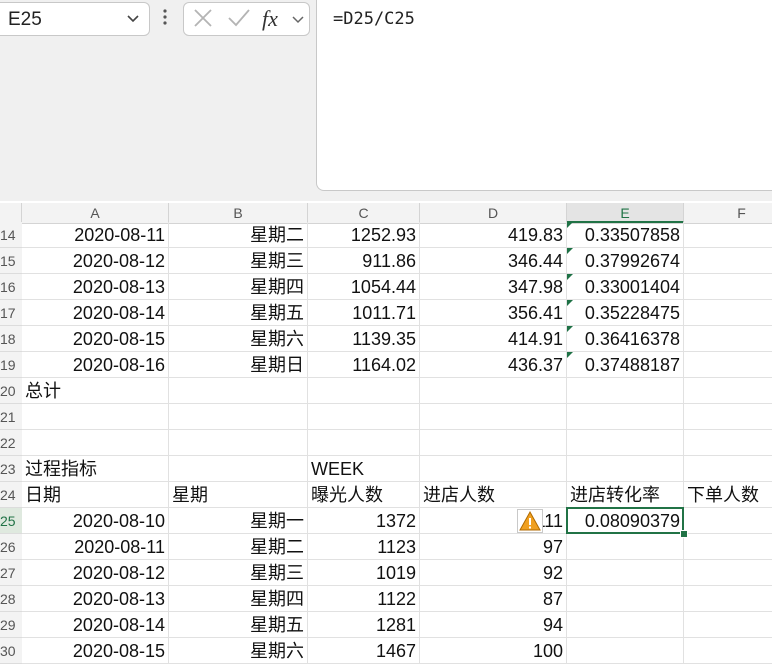 This screenshot has width=772, height=664. I want to click on cell-c15: 911.86, so click(364, 261).